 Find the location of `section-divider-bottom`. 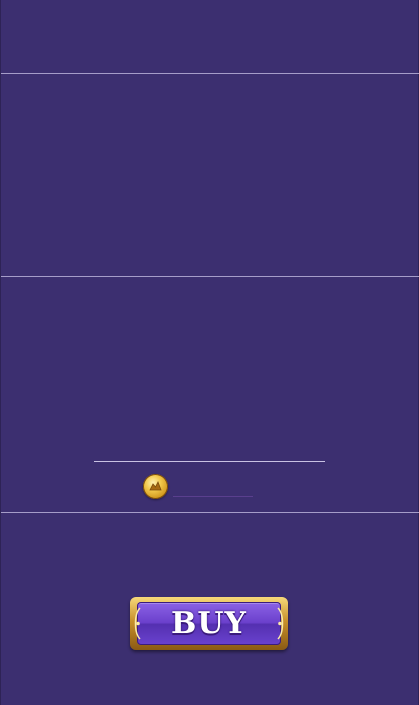

section-divider-bottom is located at coordinates (210, 512).